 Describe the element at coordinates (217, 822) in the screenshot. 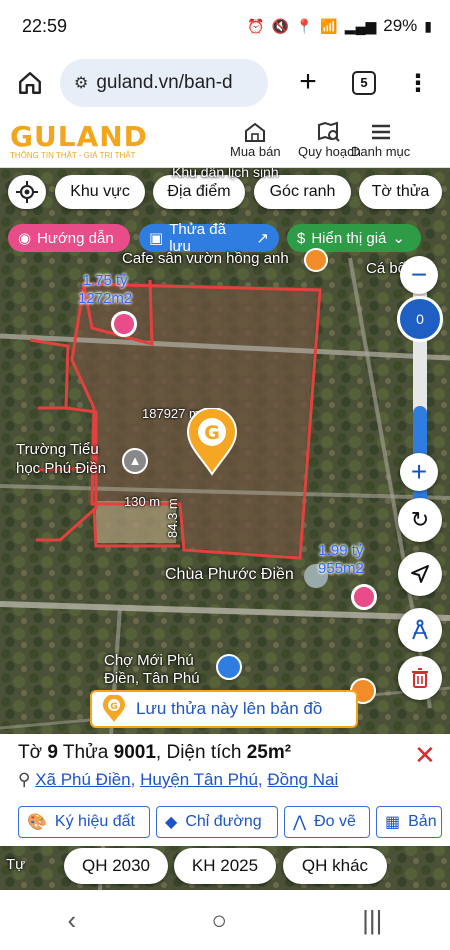

I see `directions-button: ◆ Chỉ đường` at that location.